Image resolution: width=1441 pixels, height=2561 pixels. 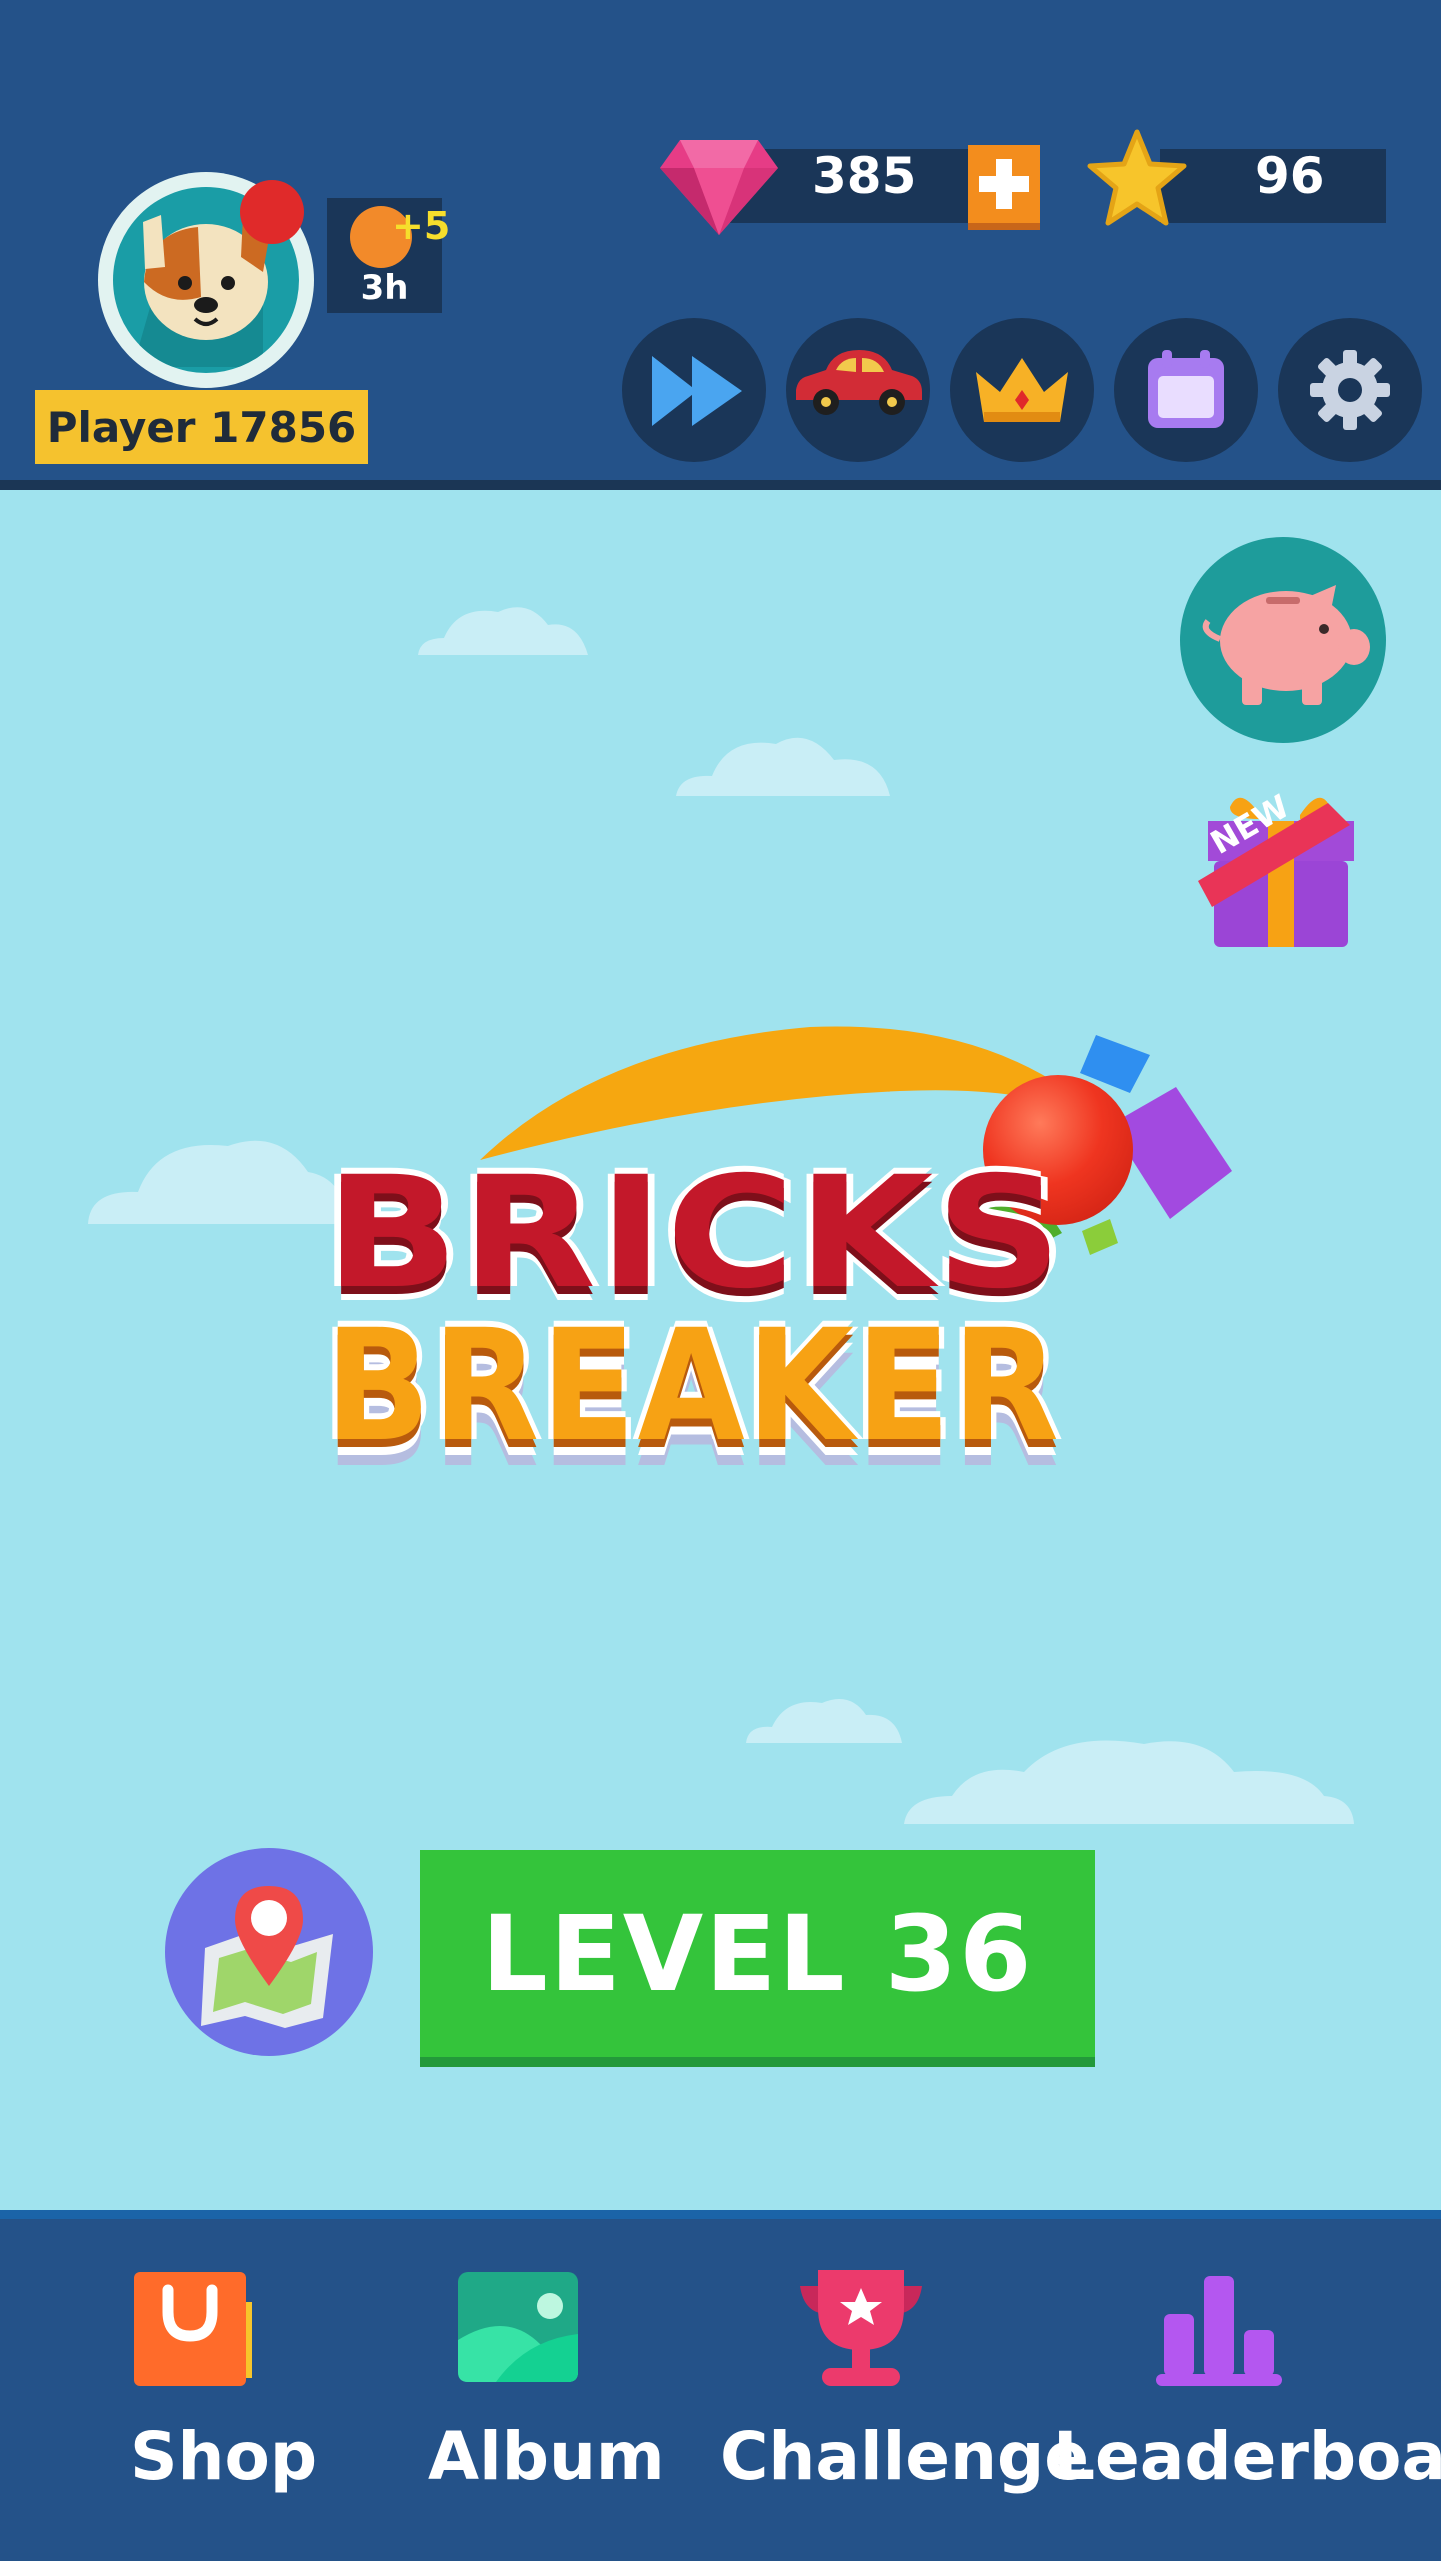 I want to click on gear-icon, so click(x=1350, y=392).